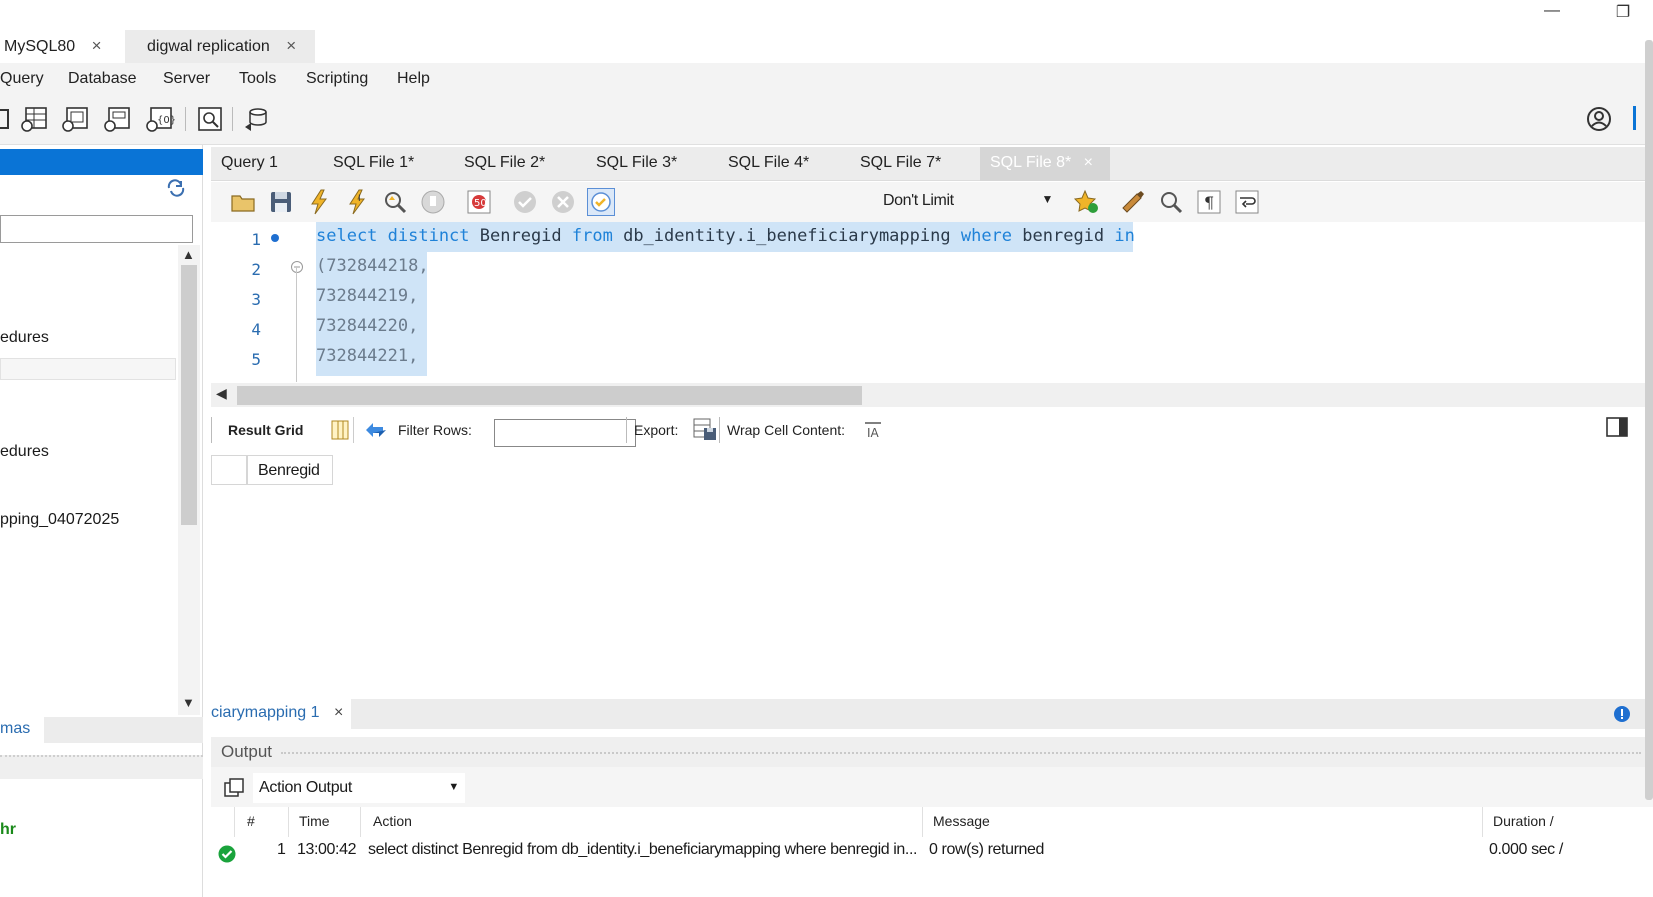  Describe the element at coordinates (1133, 202) in the screenshot. I see `beautify-icon` at that location.